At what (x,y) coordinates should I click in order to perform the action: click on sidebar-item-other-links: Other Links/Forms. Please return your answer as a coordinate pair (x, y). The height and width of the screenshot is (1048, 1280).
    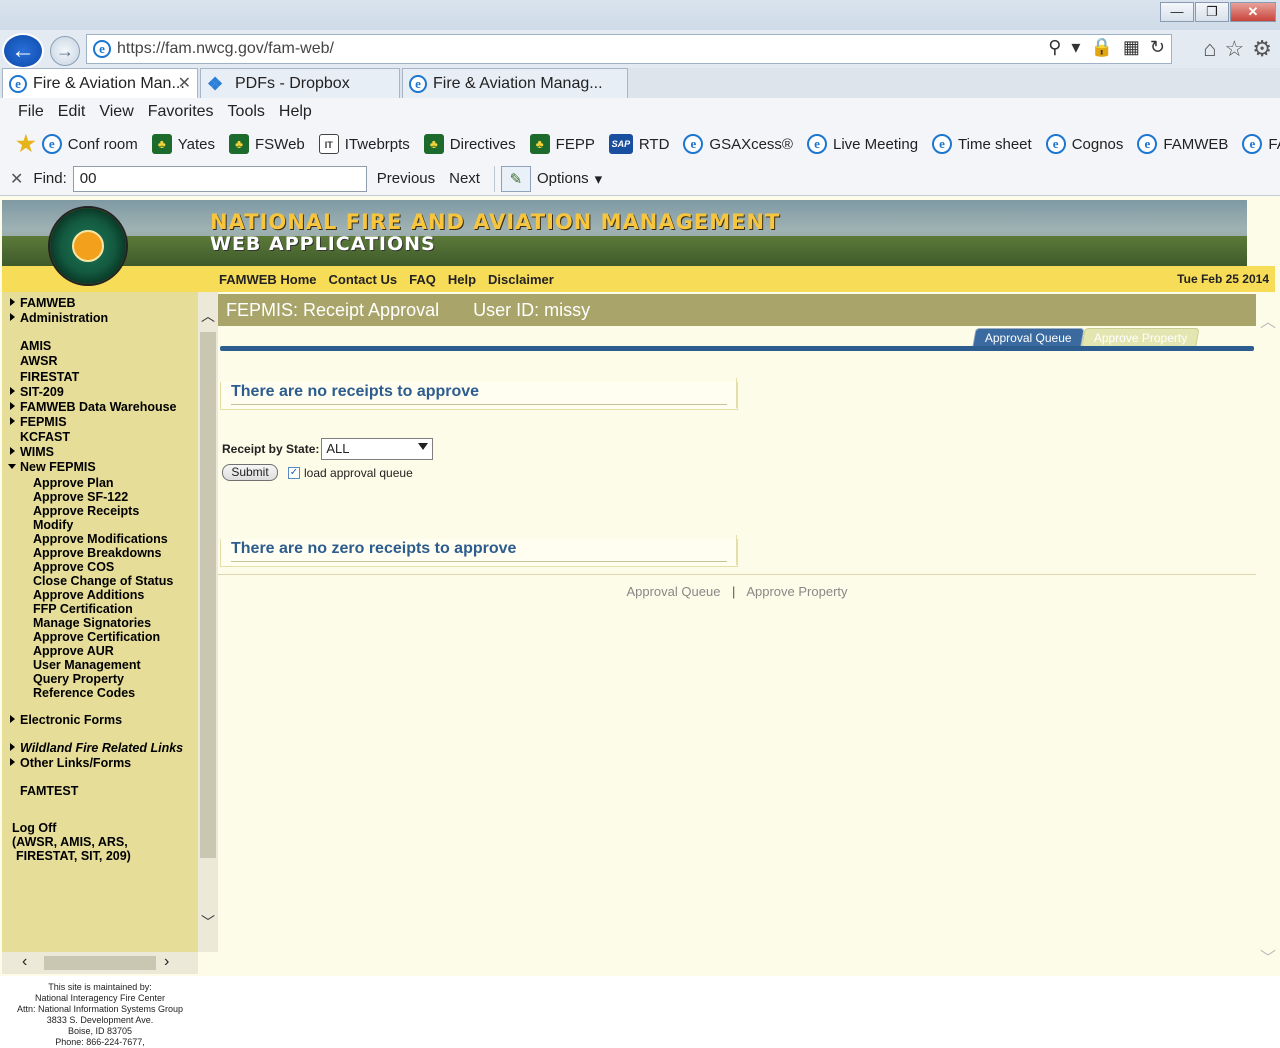
    Looking at the image, I should click on (70, 763).